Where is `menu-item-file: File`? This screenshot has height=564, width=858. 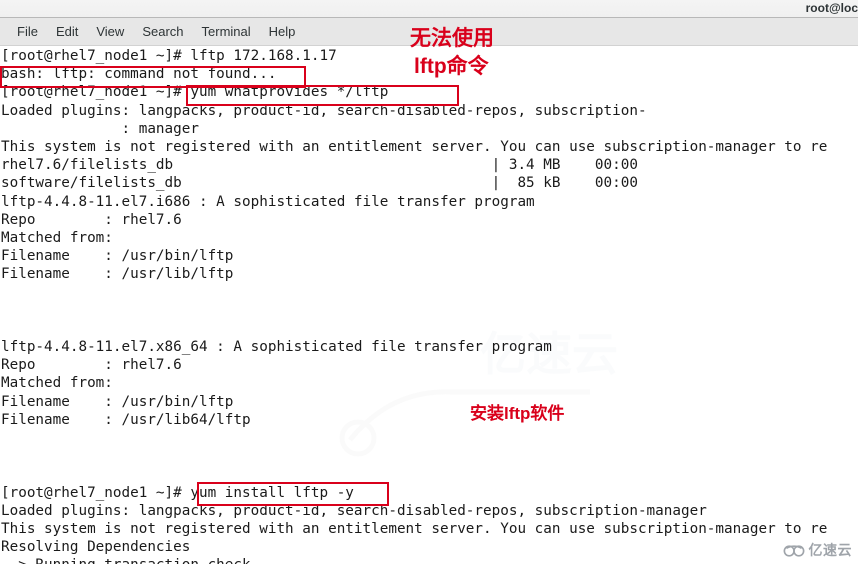
menu-item-file: File is located at coordinates (27, 31).